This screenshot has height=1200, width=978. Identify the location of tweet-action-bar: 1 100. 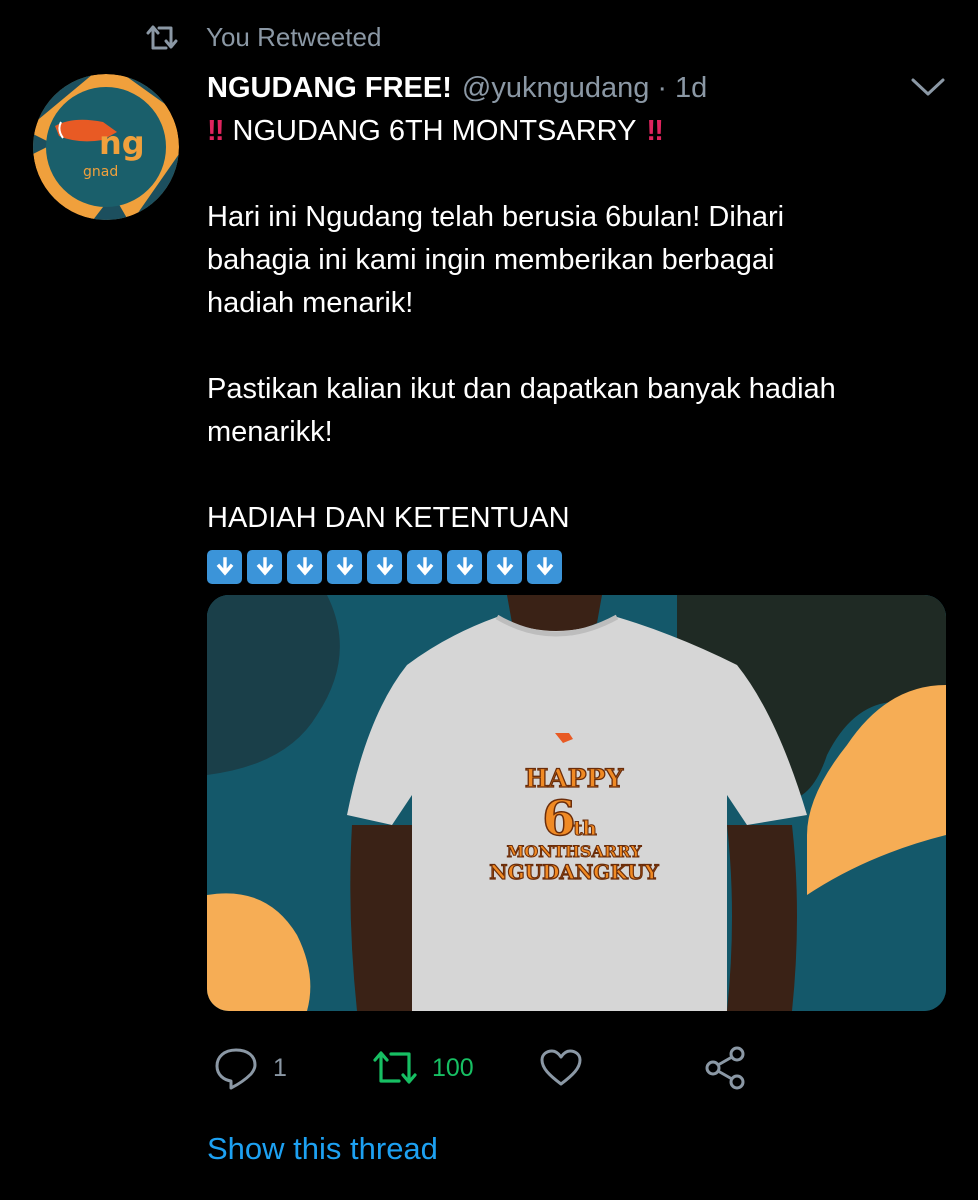
(487, 1068).